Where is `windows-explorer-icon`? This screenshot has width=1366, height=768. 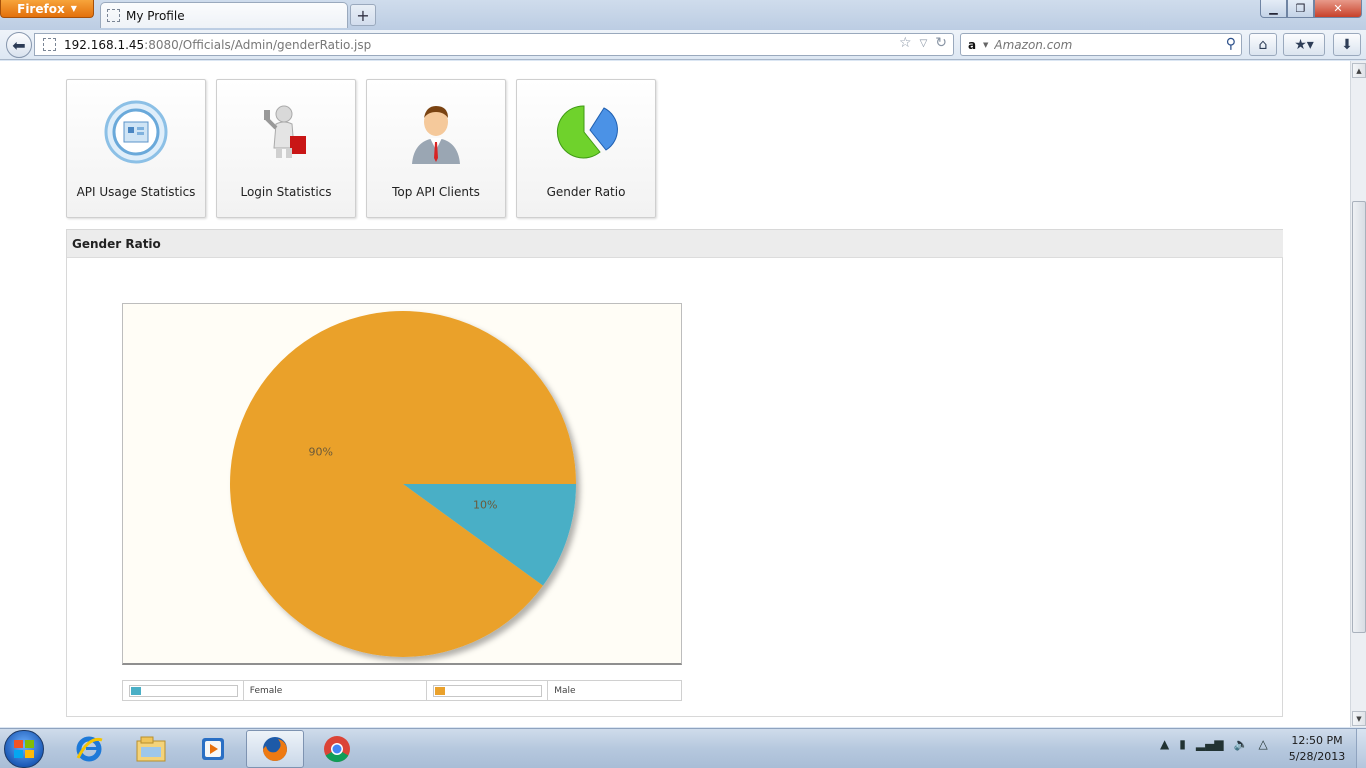
windows-explorer-icon is located at coordinates (151, 749).